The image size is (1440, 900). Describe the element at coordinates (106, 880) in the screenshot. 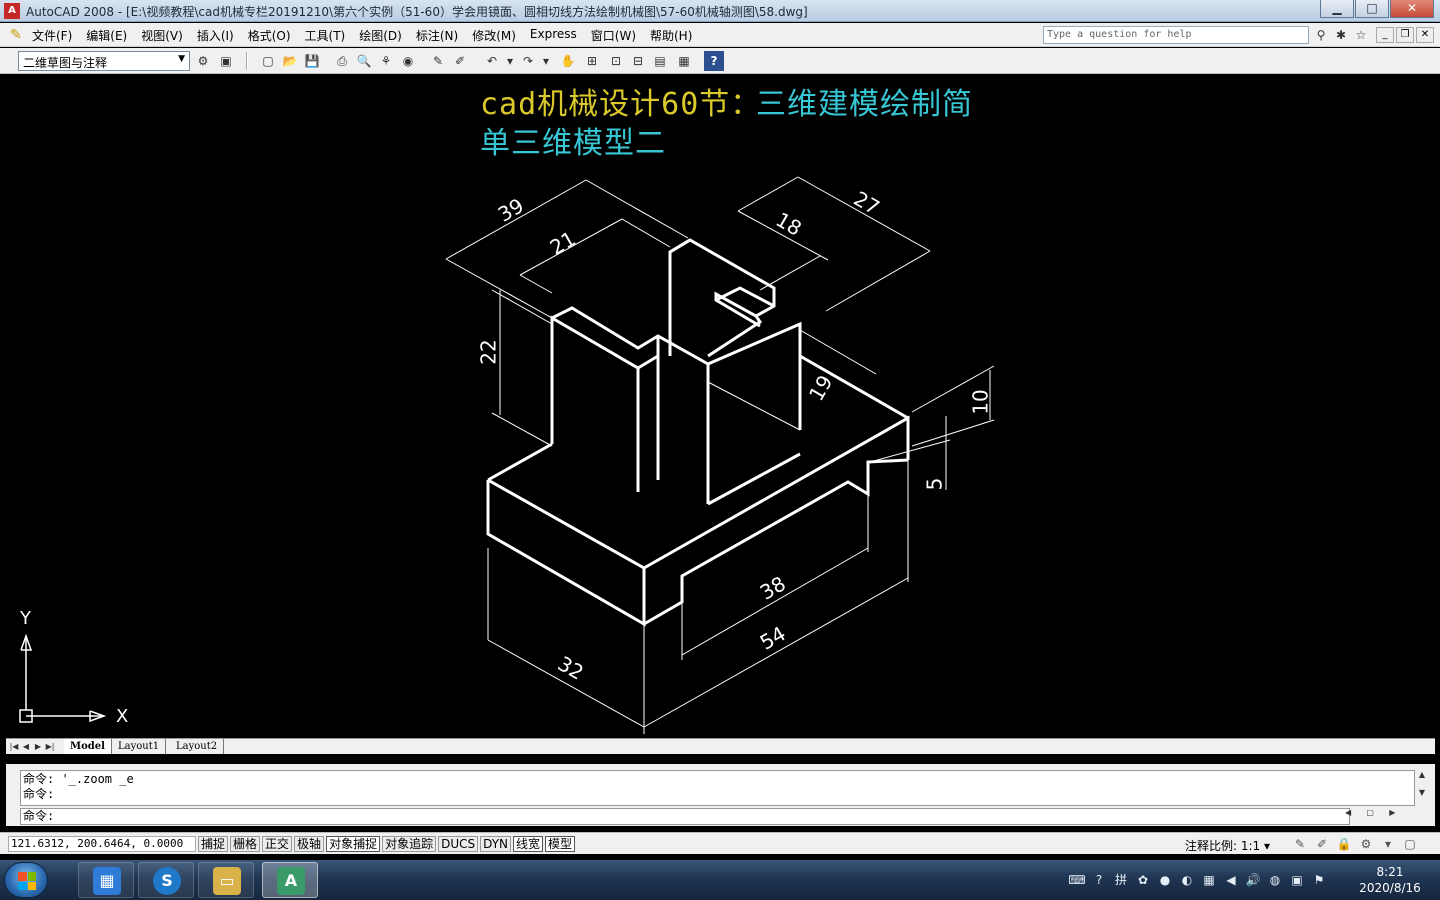

I see `taskbar-app-explorer-tiles: ▦` at that location.